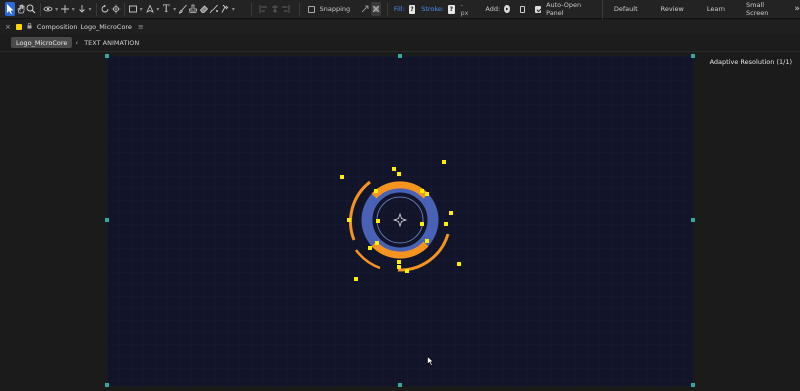 This screenshot has width=800, height=391. I want to click on stroke-width-value: - px, so click(465, 9).